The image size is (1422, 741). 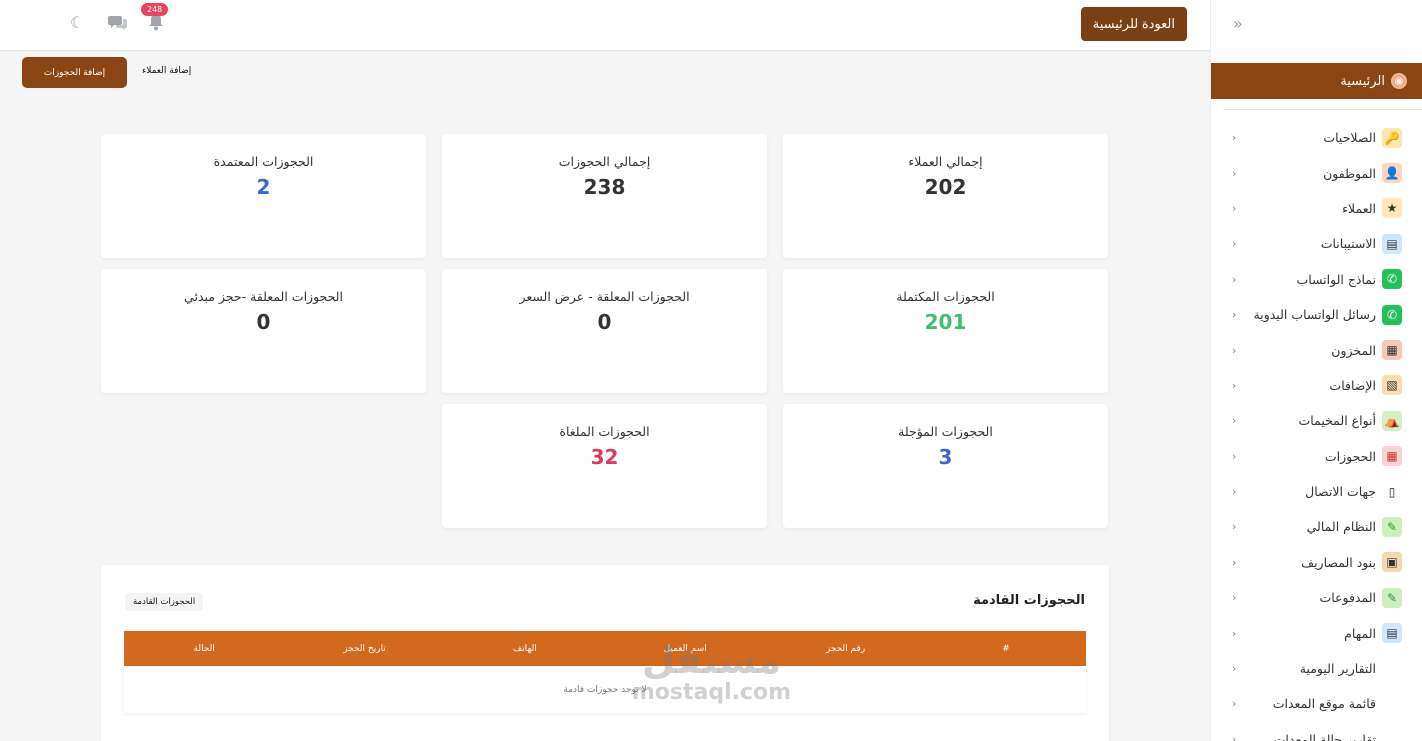 What do you see at coordinates (1350, 456) in the screenshot?
I see `sidebar-item-label: الحجوزات` at bounding box center [1350, 456].